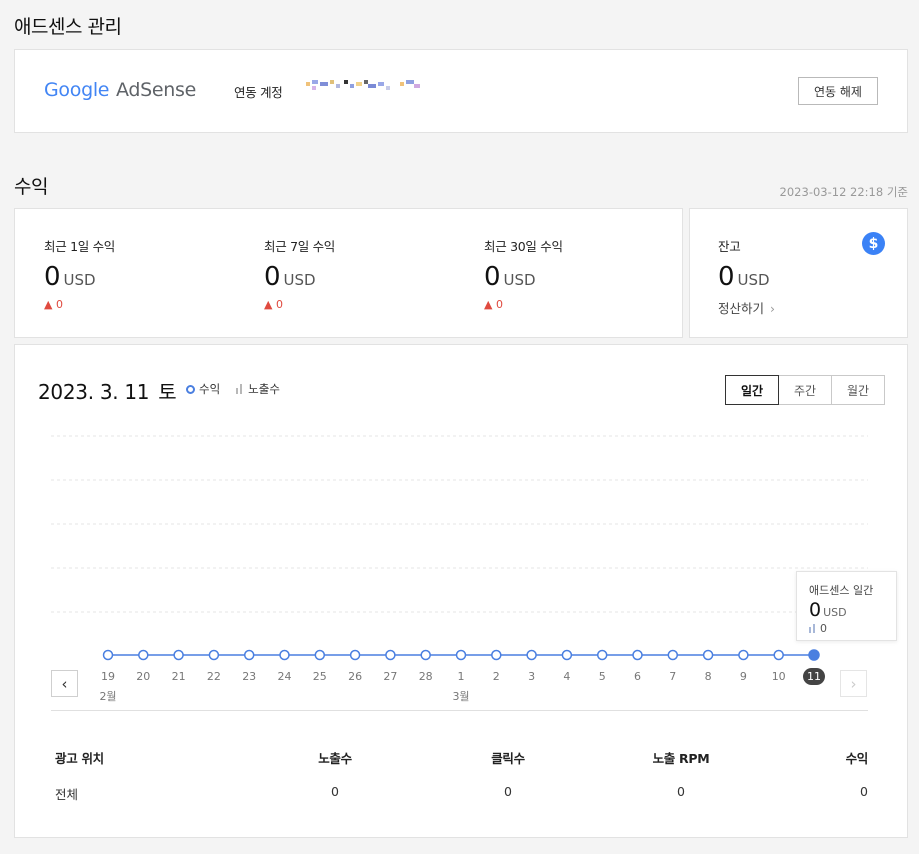 This screenshot has height=854, width=919. I want to click on chart-next-button: ›, so click(853, 683).